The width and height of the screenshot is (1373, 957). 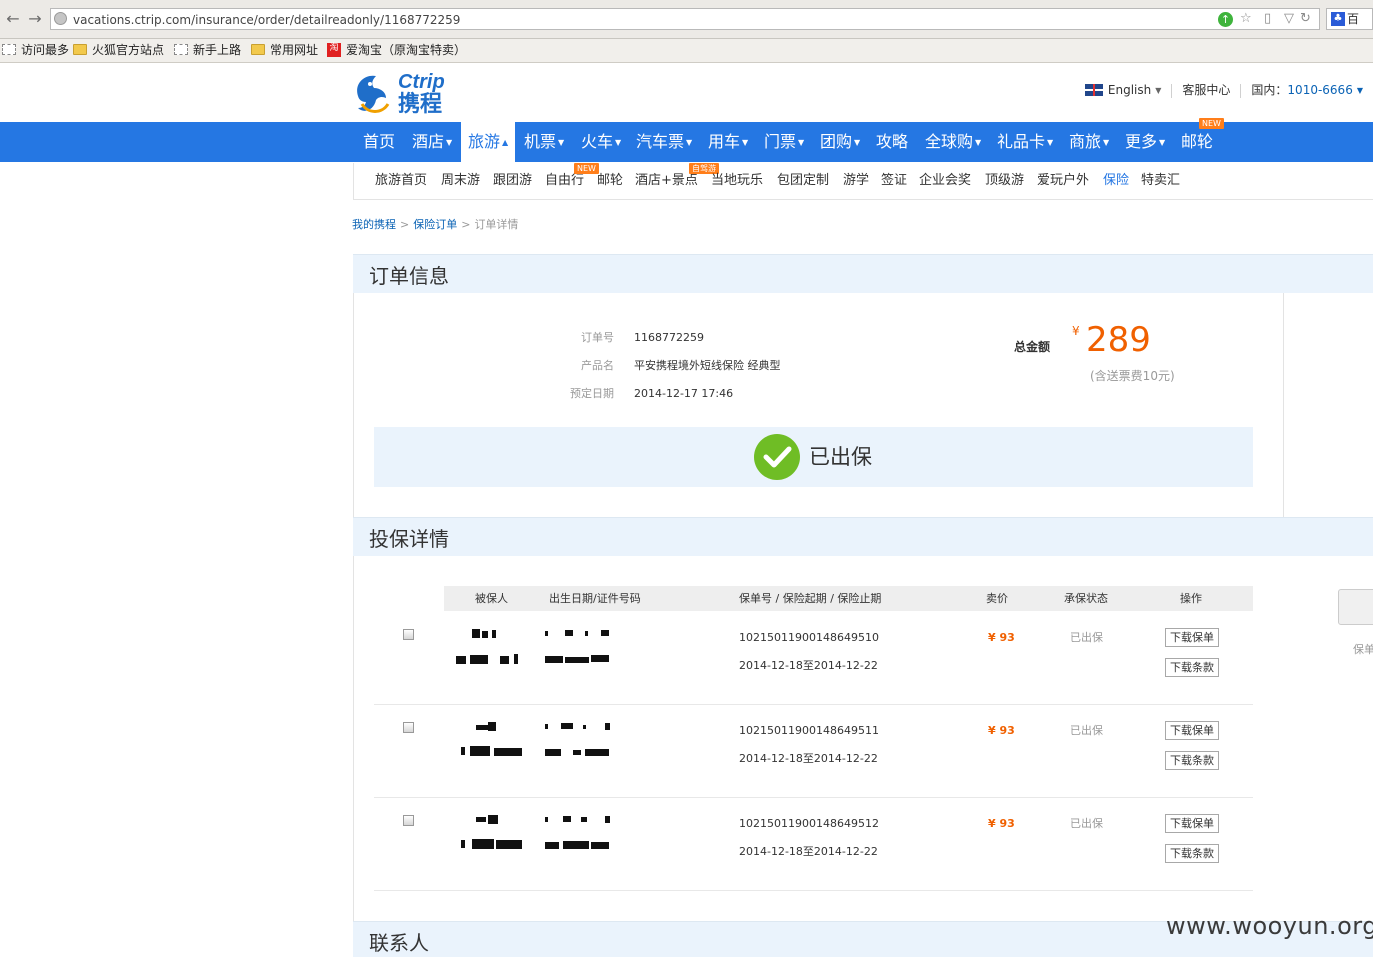 I want to click on bookmarks-bar: 访问最多 火狐官方站点 新手上路 常用网址 淘爱淘宝（原淘宝特卖）, so click(x=686, y=51).